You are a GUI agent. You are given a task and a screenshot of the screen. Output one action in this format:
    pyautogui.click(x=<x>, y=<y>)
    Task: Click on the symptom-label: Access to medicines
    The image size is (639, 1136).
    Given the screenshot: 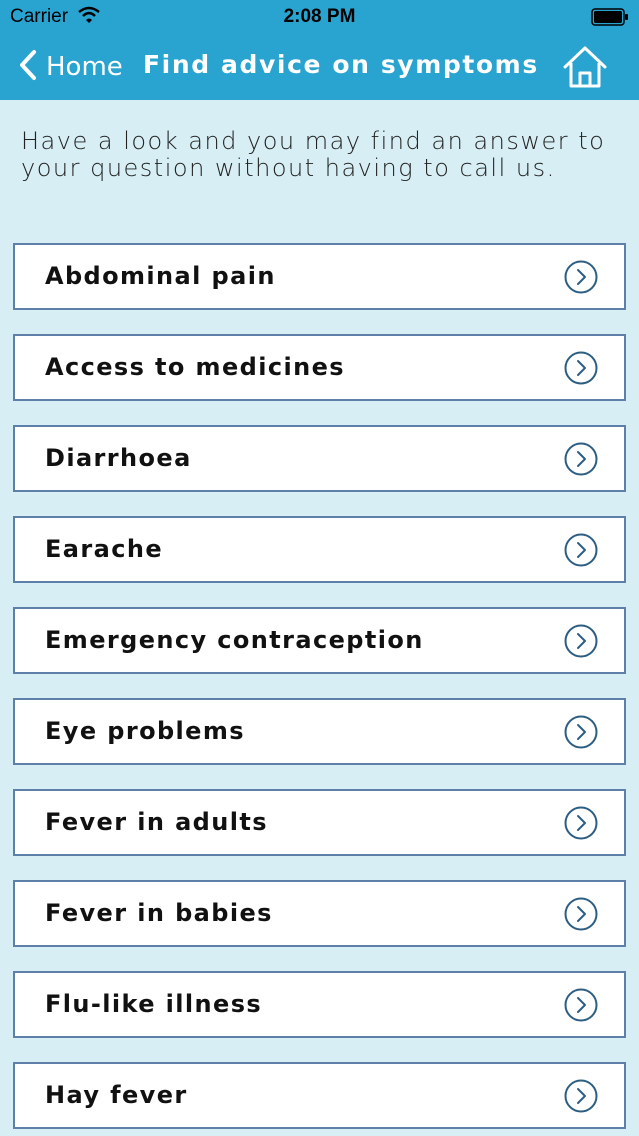 What is the action you would take?
    pyautogui.click(x=195, y=367)
    